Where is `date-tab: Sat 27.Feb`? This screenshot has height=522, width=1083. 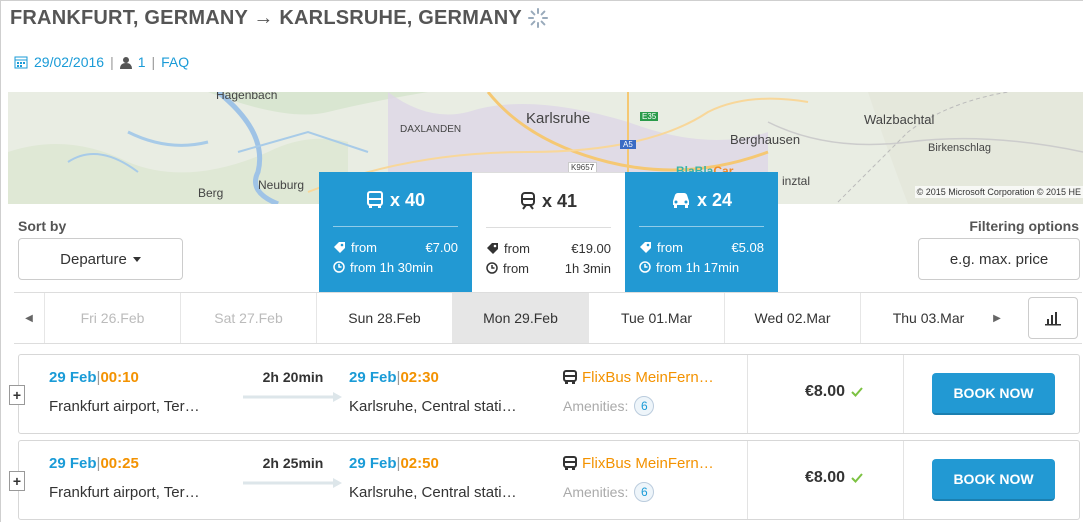
date-tab: Sat 27.Feb is located at coordinates (248, 318).